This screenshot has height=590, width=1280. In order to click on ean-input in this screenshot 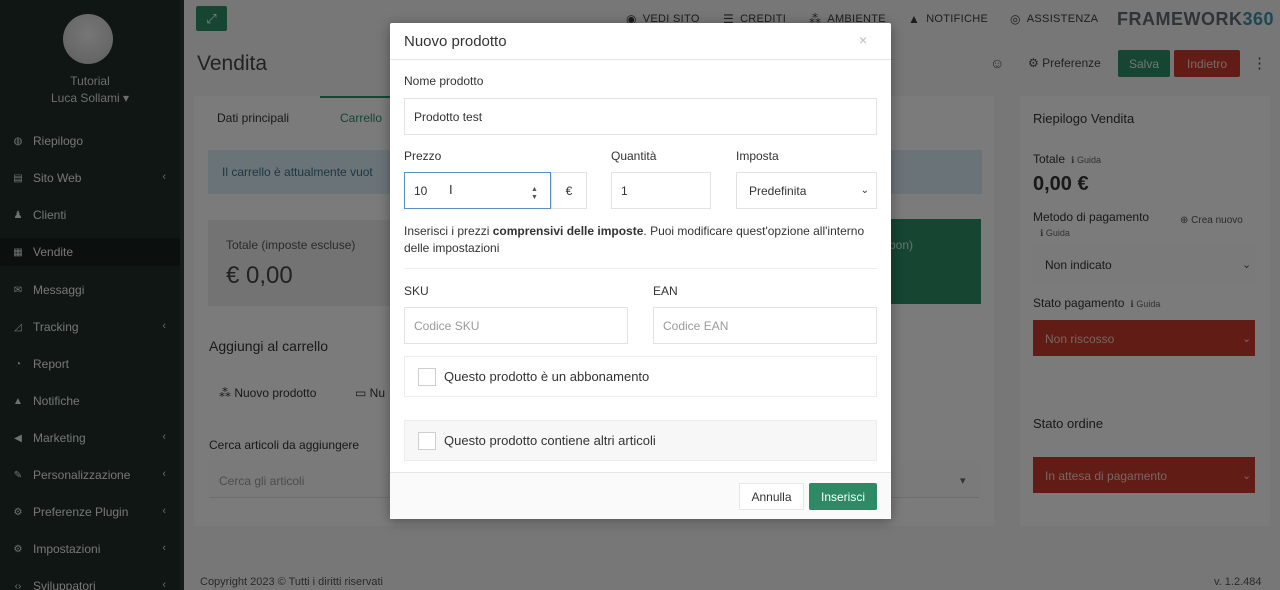, I will do `click(765, 325)`.